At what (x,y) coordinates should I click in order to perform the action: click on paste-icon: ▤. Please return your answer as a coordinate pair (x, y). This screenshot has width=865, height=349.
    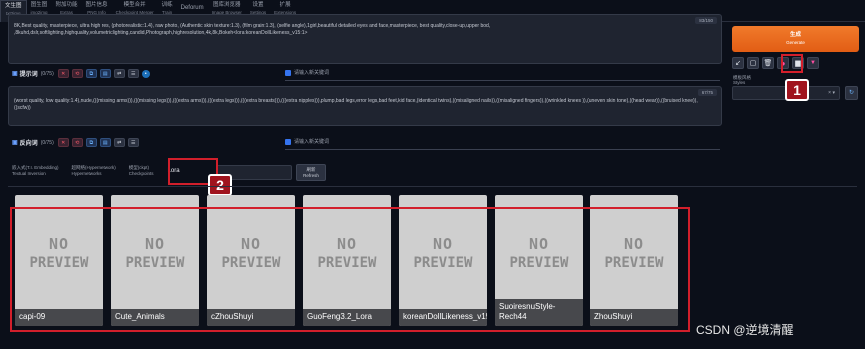
    Looking at the image, I should click on (105, 73).